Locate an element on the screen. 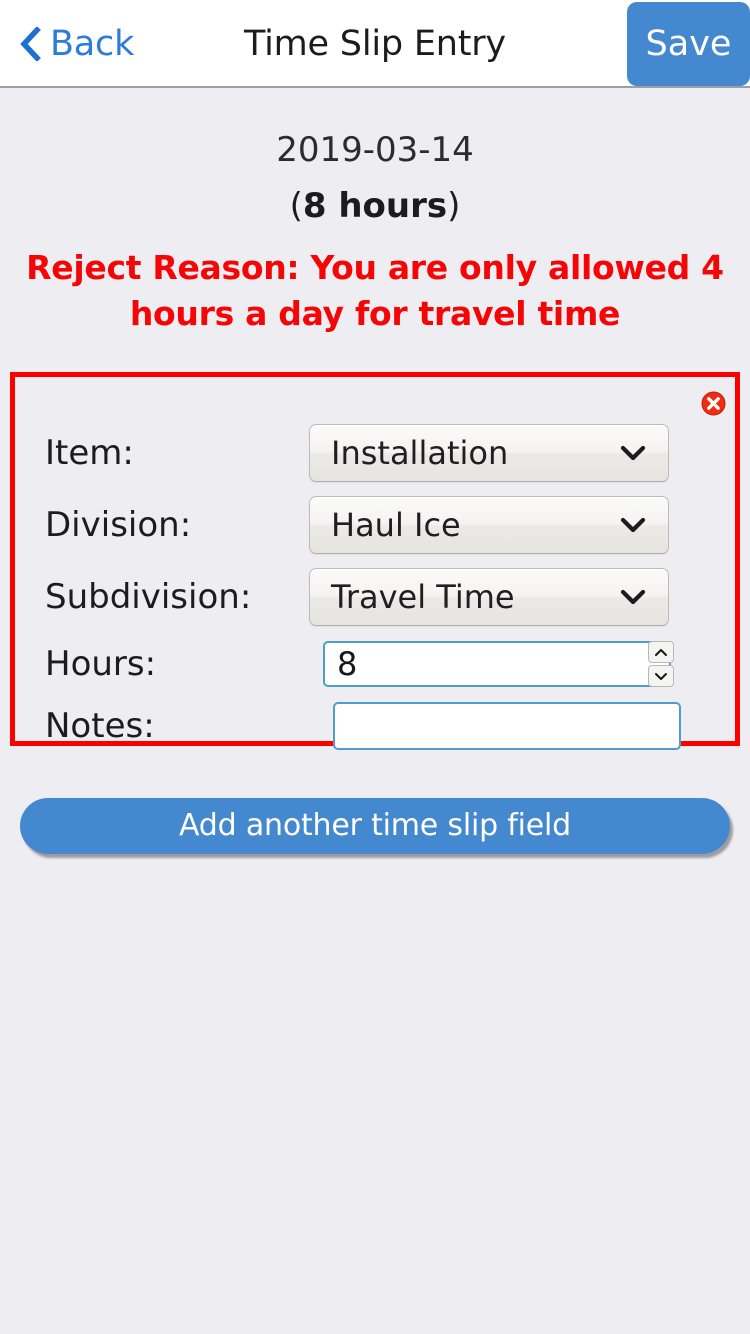 This screenshot has width=750, height=1334. stepper-up-icon is located at coordinates (661, 652).